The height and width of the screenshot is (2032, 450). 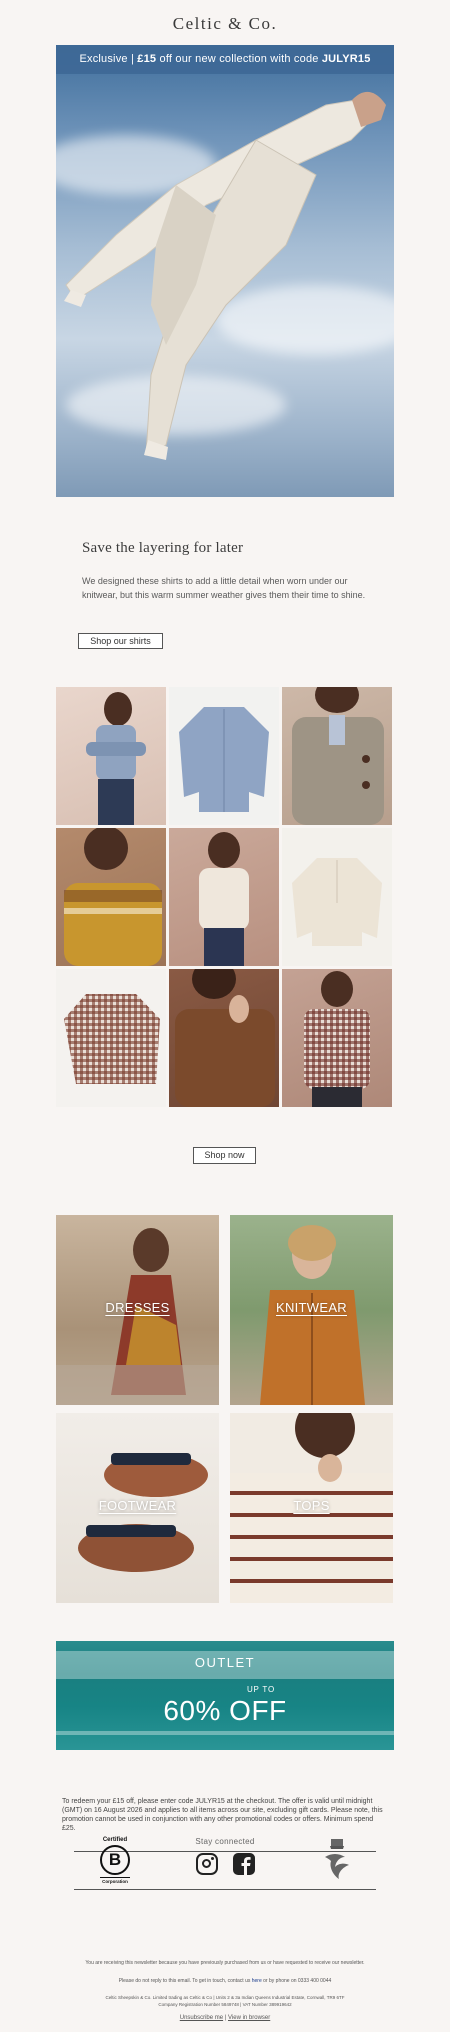 What do you see at coordinates (225, 1710) in the screenshot?
I see `outlet-discount: 60% OFF` at bounding box center [225, 1710].